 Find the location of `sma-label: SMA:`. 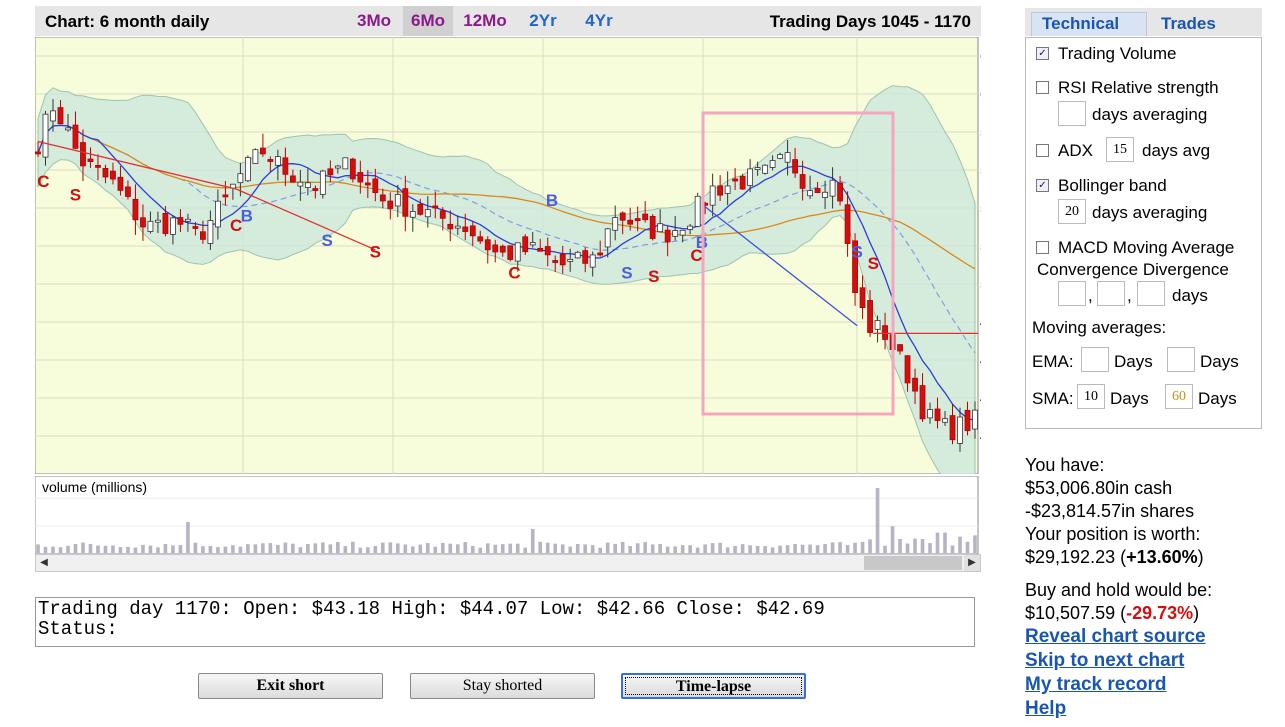

sma-label: SMA: is located at coordinates (1053, 398).